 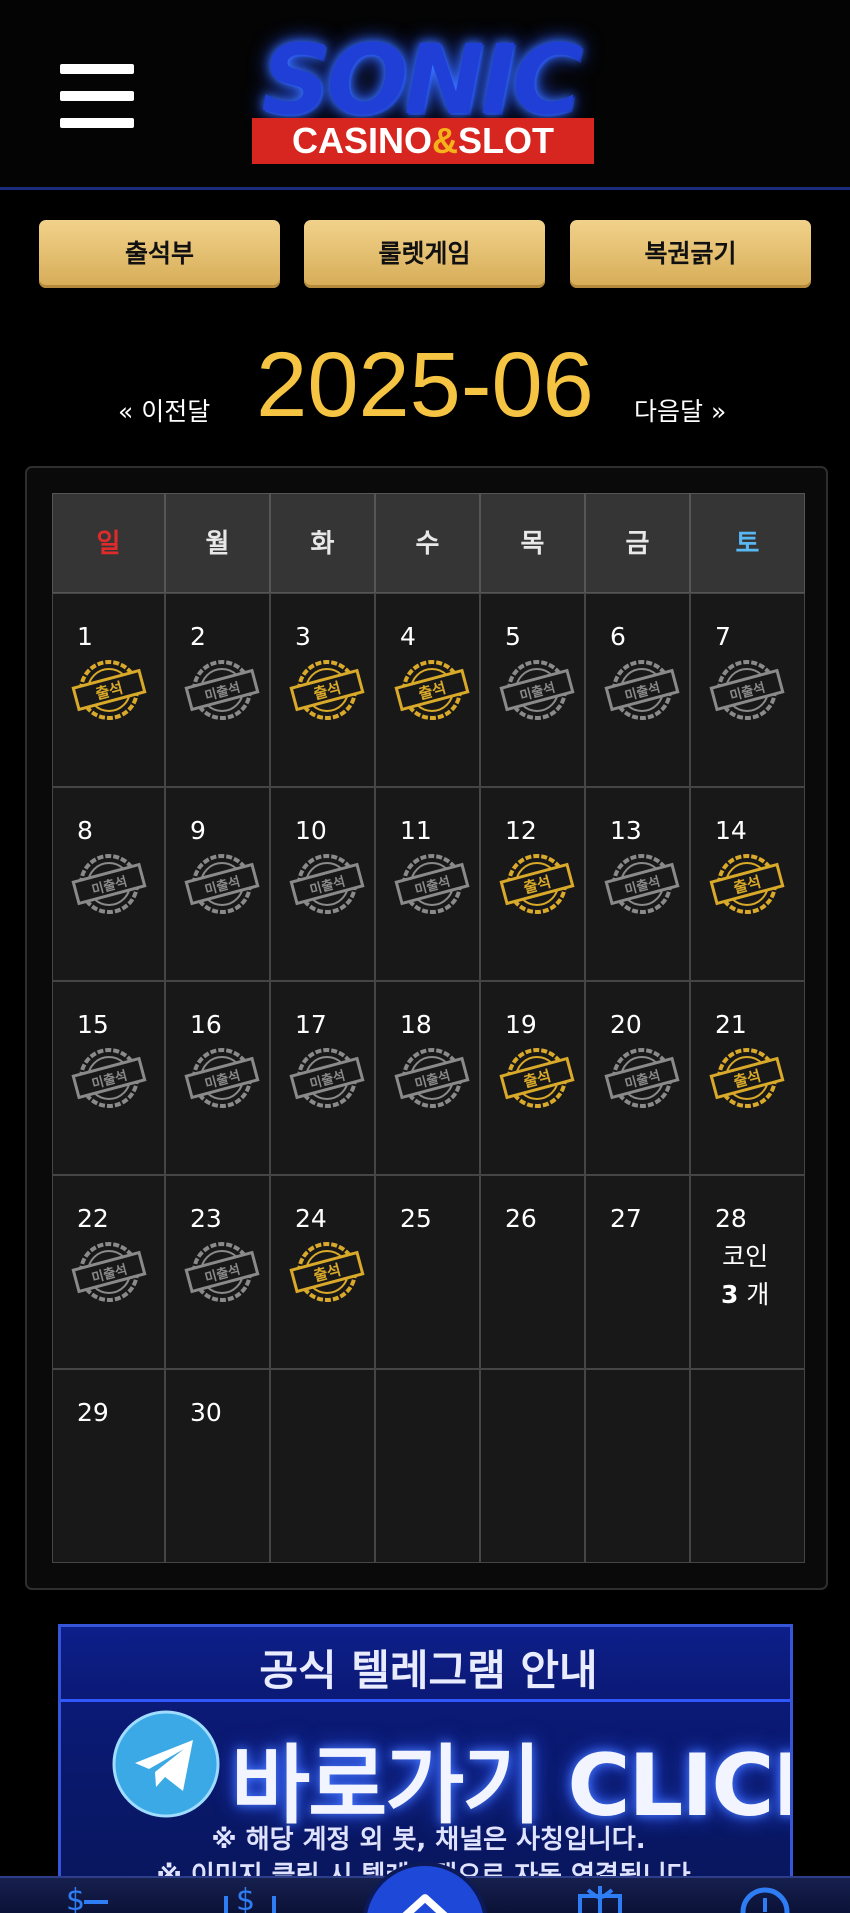 What do you see at coordinates (731, 1024) in the screenshot?
I see `day-number: 21` at bounding box center [731, 1024].